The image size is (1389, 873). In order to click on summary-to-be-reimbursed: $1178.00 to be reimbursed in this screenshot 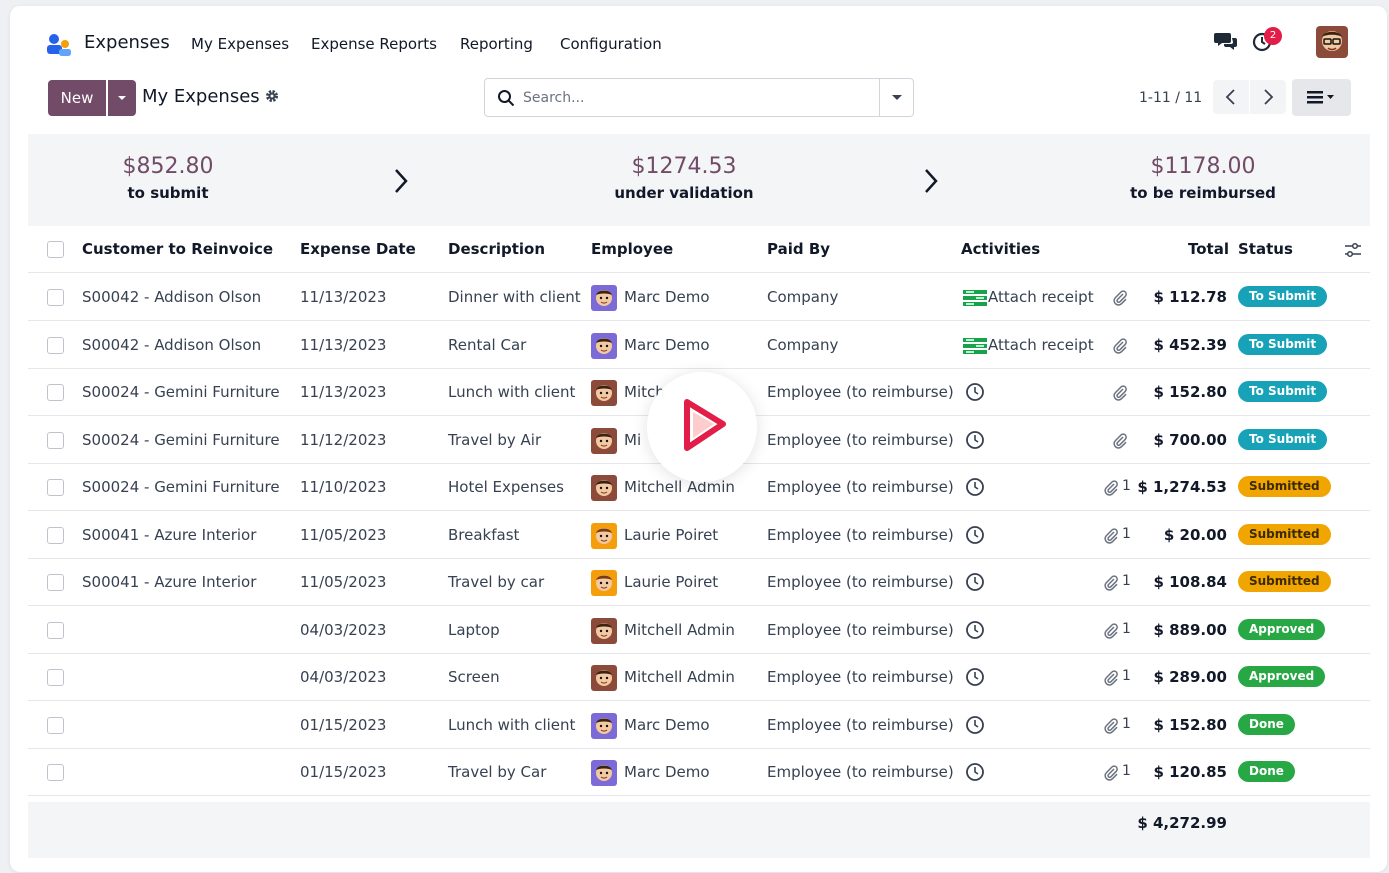, I will do `click(1203, 178)`.